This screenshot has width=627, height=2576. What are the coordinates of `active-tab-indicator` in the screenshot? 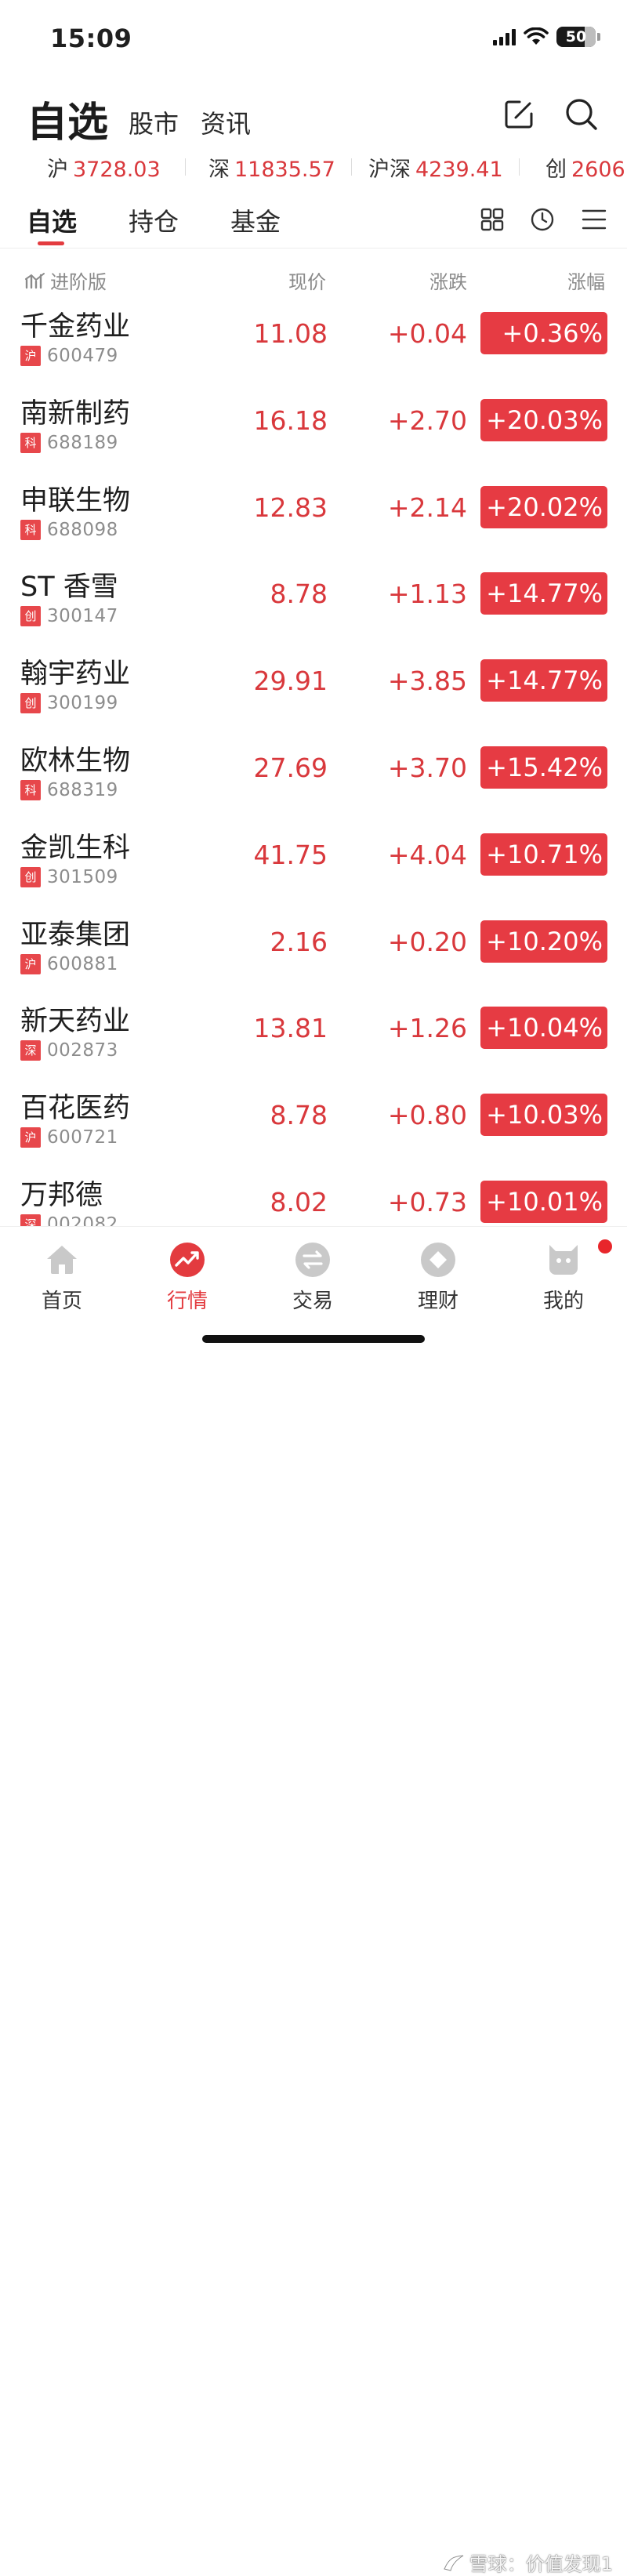 It's located at (51, 243).